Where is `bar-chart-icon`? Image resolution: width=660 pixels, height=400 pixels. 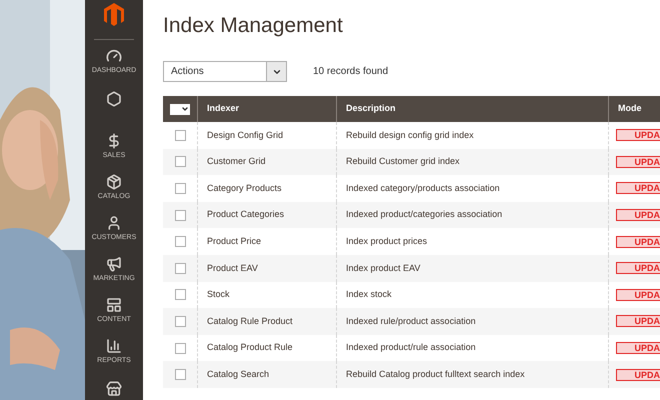
bar-chart-icon is located at coordinates (114, 346).